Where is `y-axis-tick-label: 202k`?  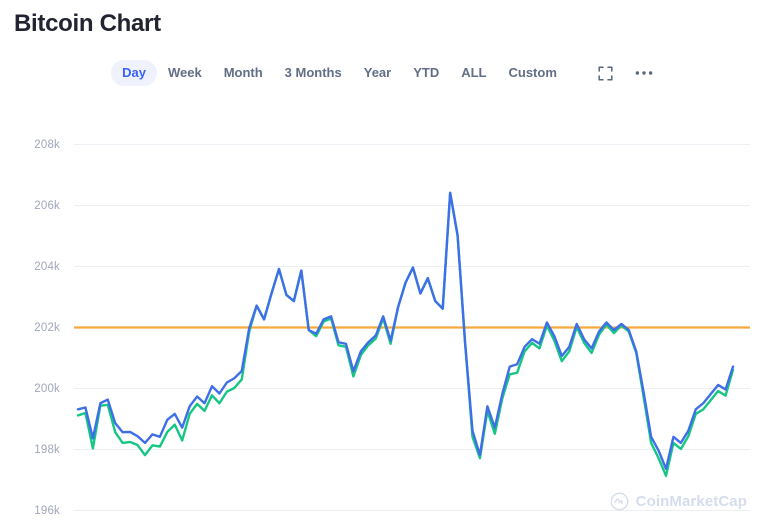
y-axis-tick-label: 202k is located at coordinates (47, 328).